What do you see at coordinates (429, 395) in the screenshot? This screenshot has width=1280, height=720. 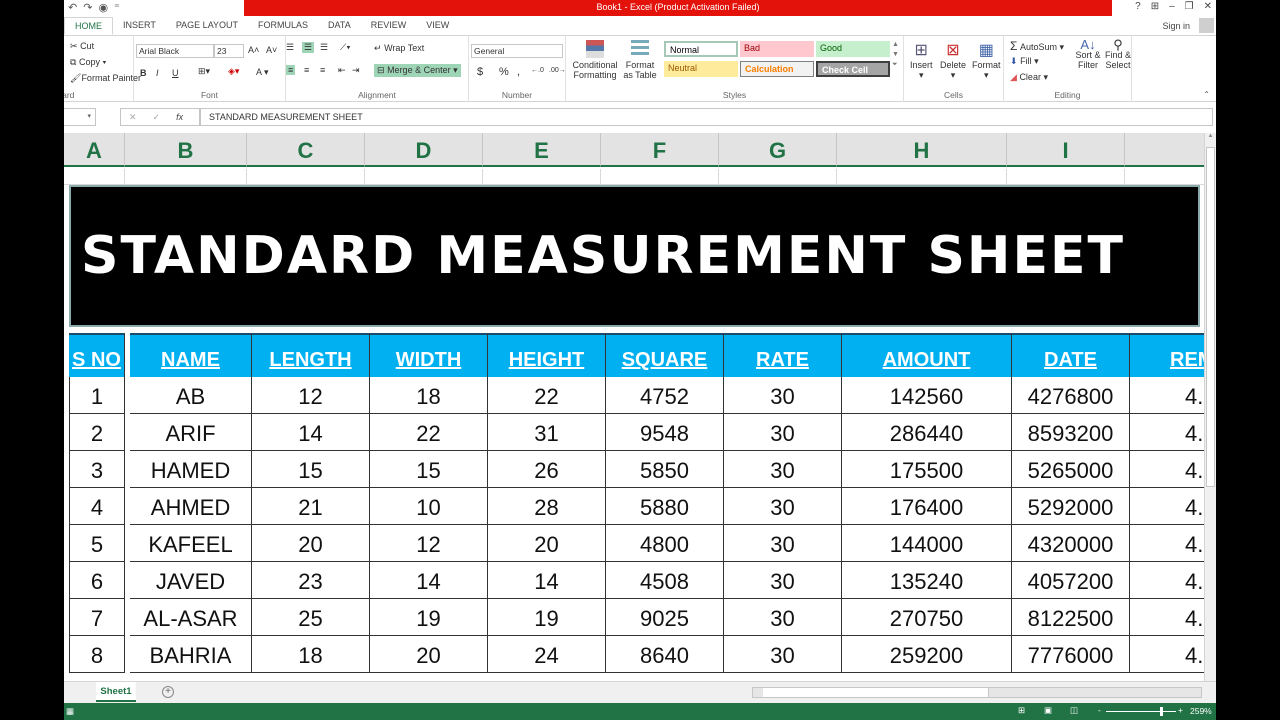 I see `table-cell: 18` at bounding box center [429, 395].